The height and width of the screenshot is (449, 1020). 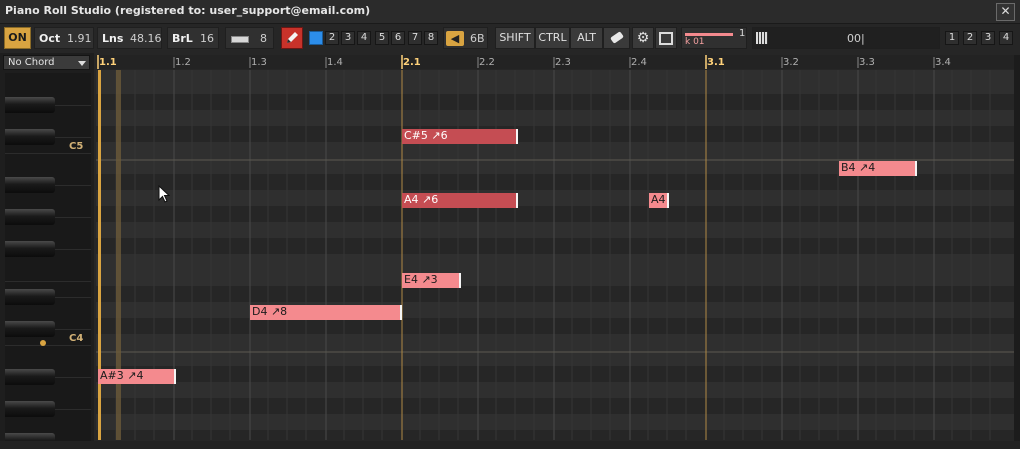 What do you see at coordinates (382, 38) in the screenshot?
I see `channel-5-button: 5` at bounding box center [382, 38].